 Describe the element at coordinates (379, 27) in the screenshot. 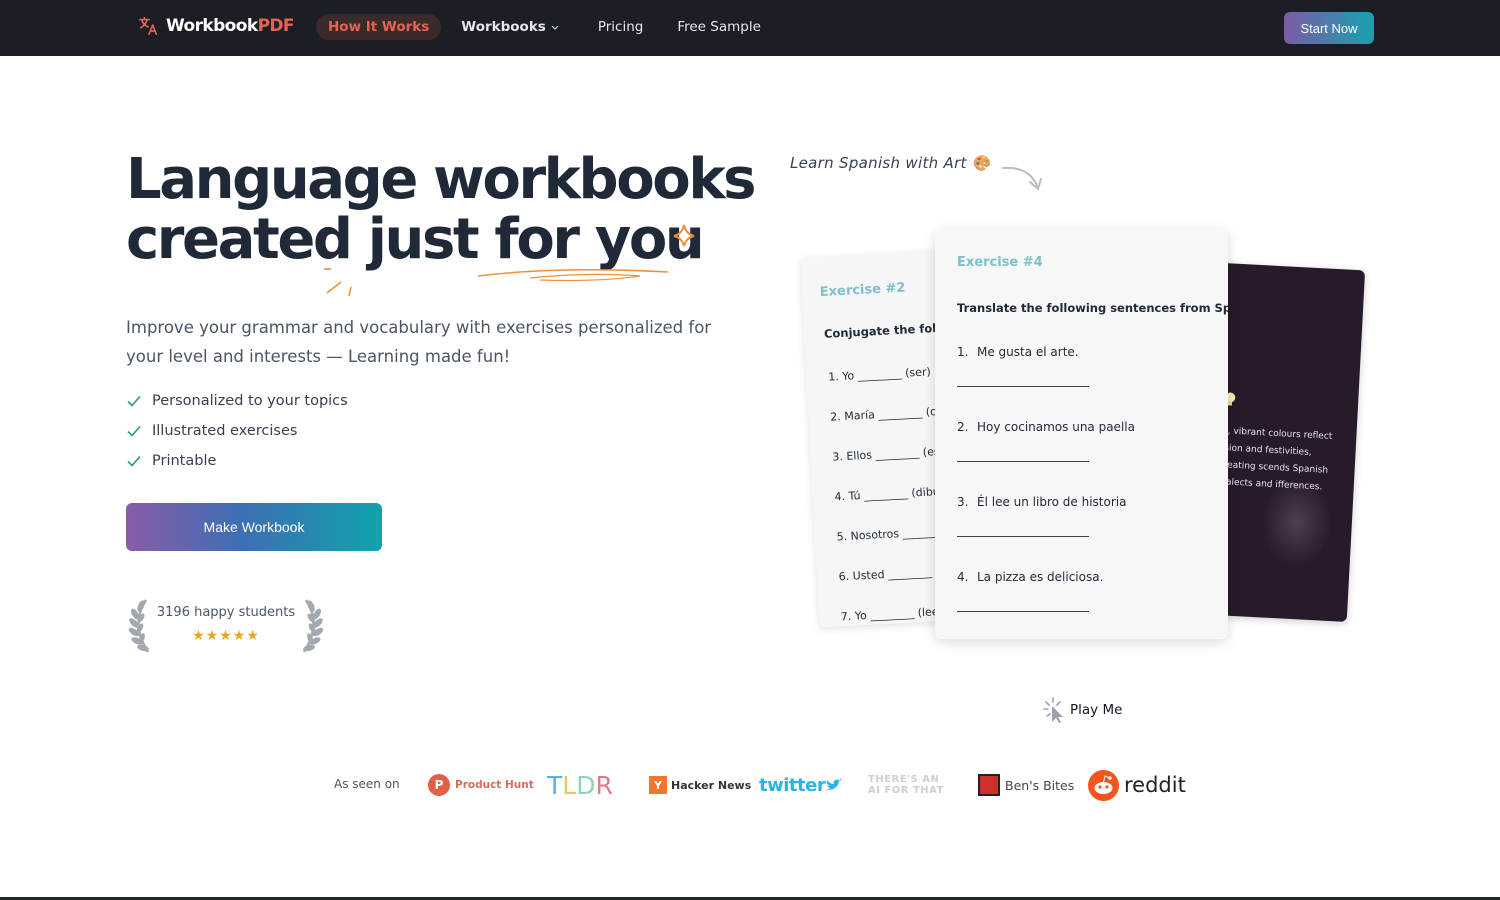

I see `nav-link-how-it-works: How It Works` at that location.